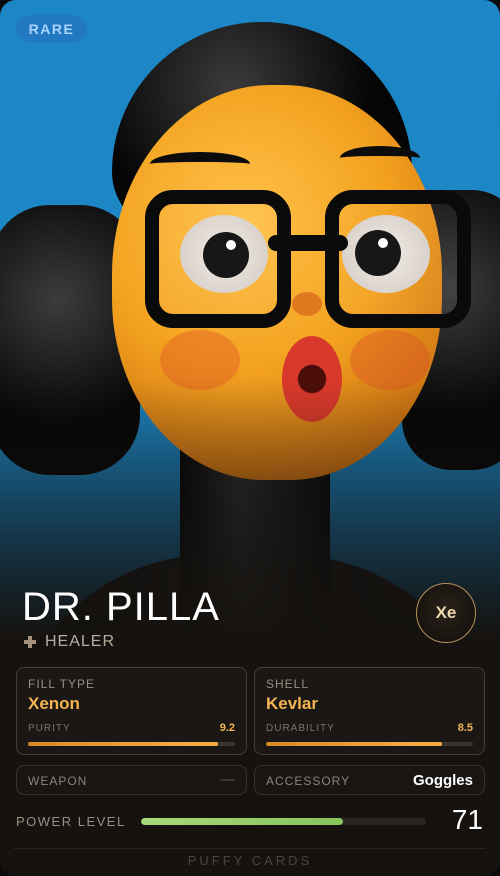  I want to click on durability-value: 8.5, so click(465, 728).